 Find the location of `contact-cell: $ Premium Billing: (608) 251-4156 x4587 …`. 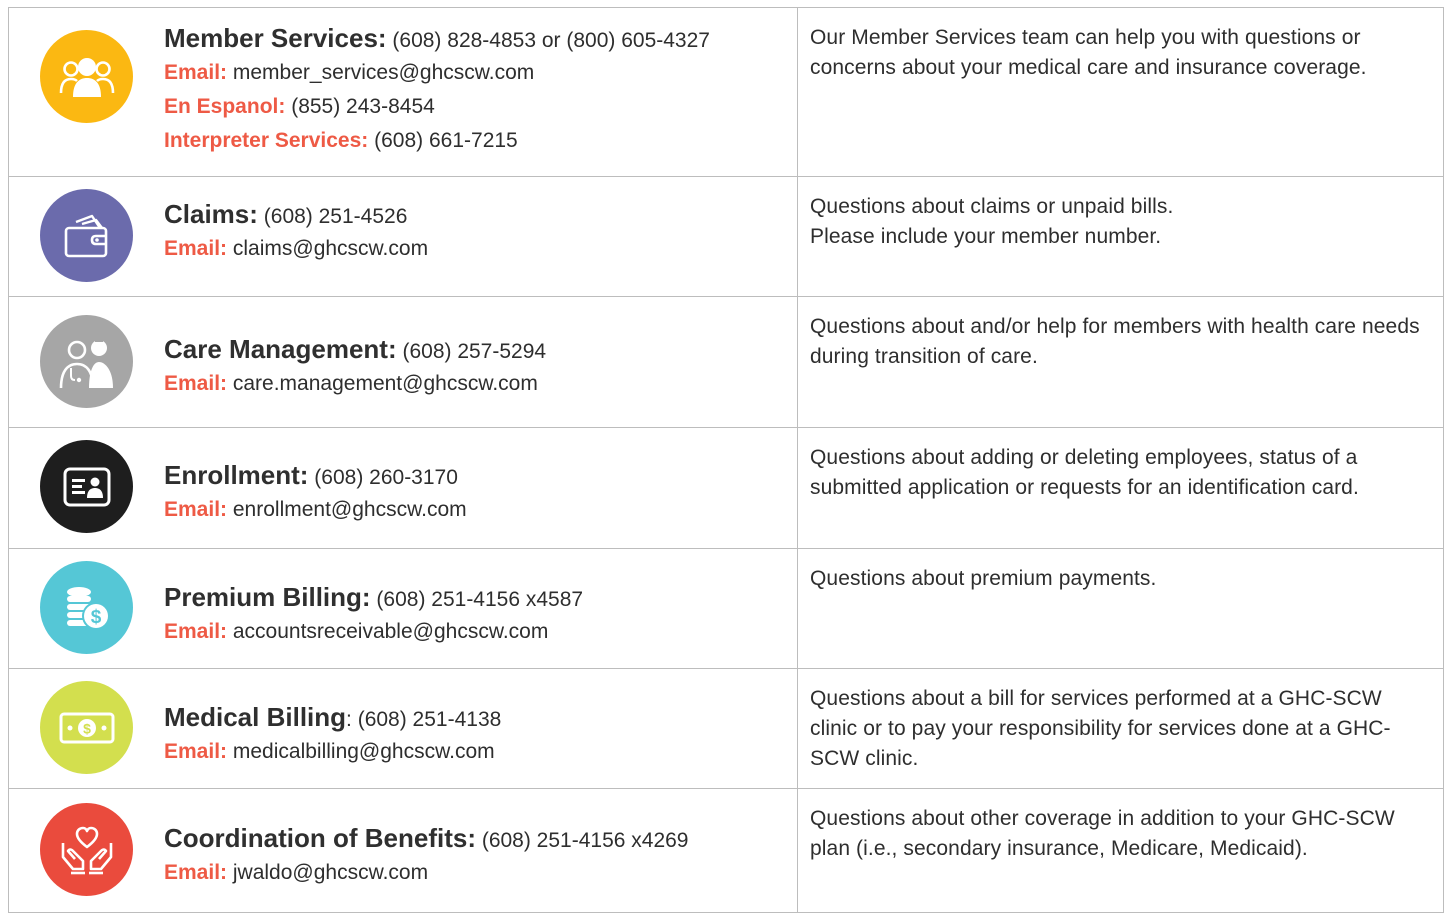

contact-cell: $ Premium Billing: (608) 251-4156 x4587 … is located at coordinates (403, 608).